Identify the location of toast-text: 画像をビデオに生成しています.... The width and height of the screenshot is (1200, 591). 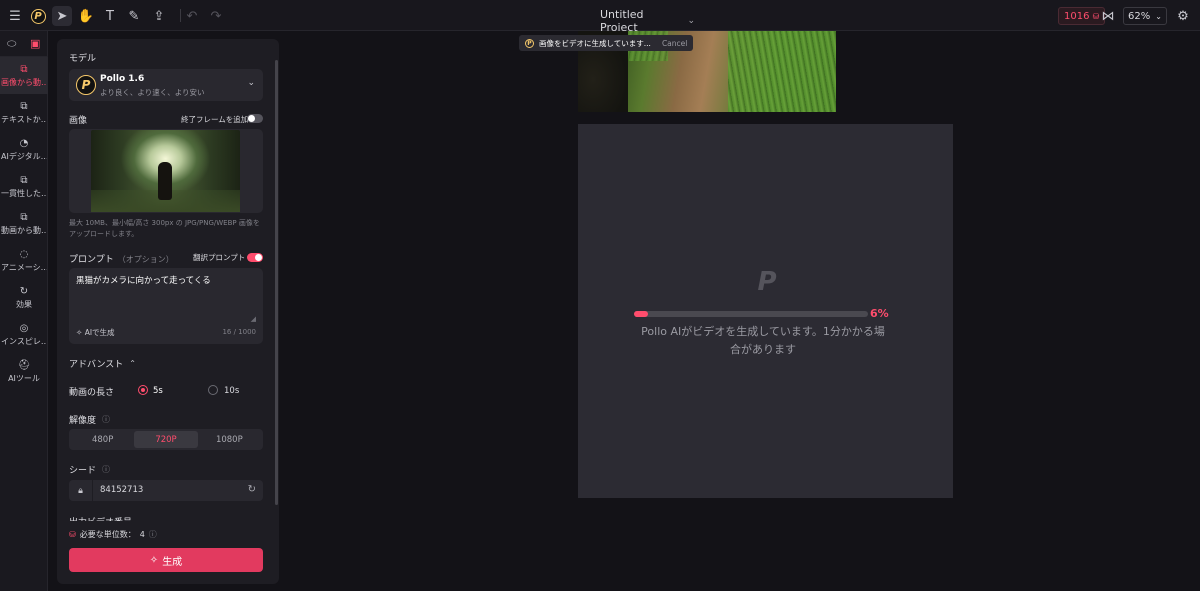
(595, 43).